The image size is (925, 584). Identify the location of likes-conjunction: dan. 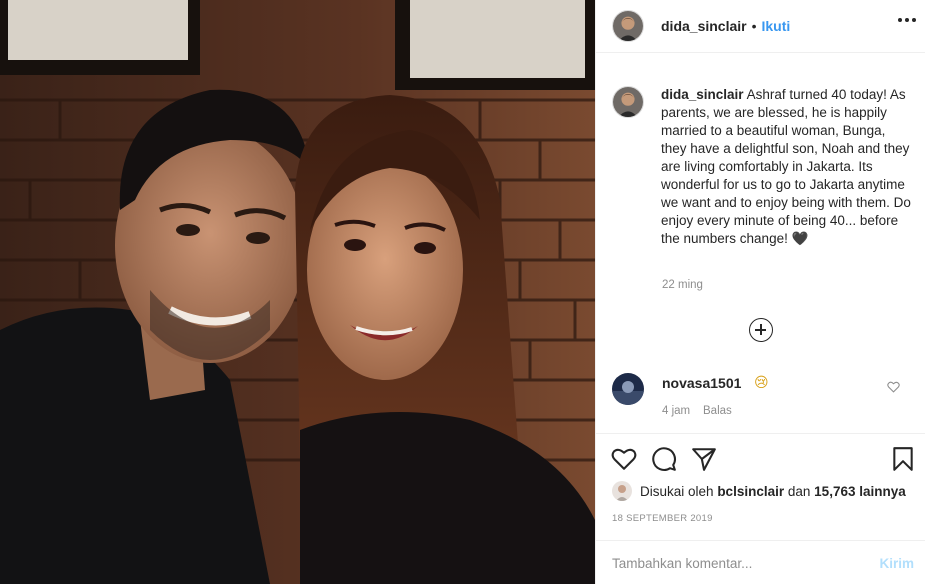
(799, 491).